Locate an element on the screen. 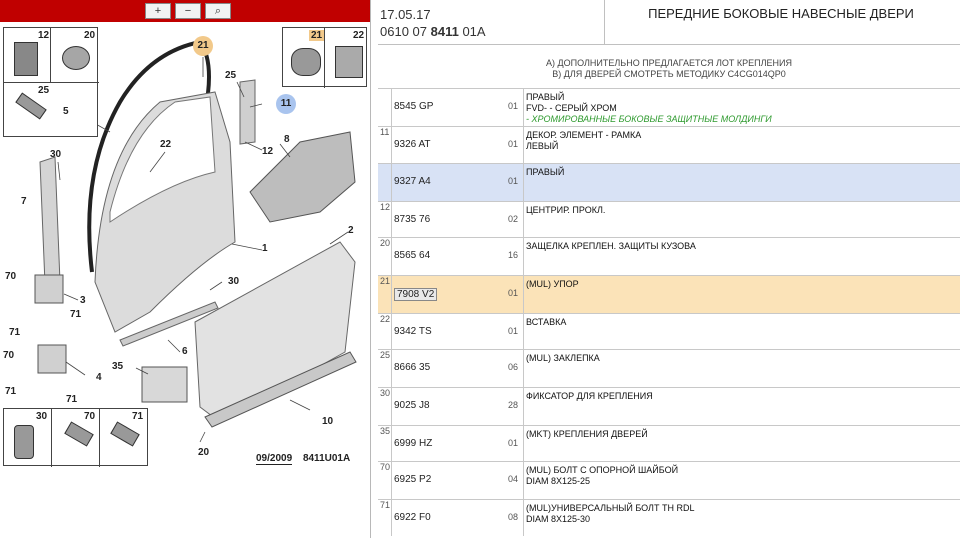 The width and height of the screenshot is (960, 538). table-row: 22 9342 TS 01 ВСТАВКА is located at coordinates (669, 331).